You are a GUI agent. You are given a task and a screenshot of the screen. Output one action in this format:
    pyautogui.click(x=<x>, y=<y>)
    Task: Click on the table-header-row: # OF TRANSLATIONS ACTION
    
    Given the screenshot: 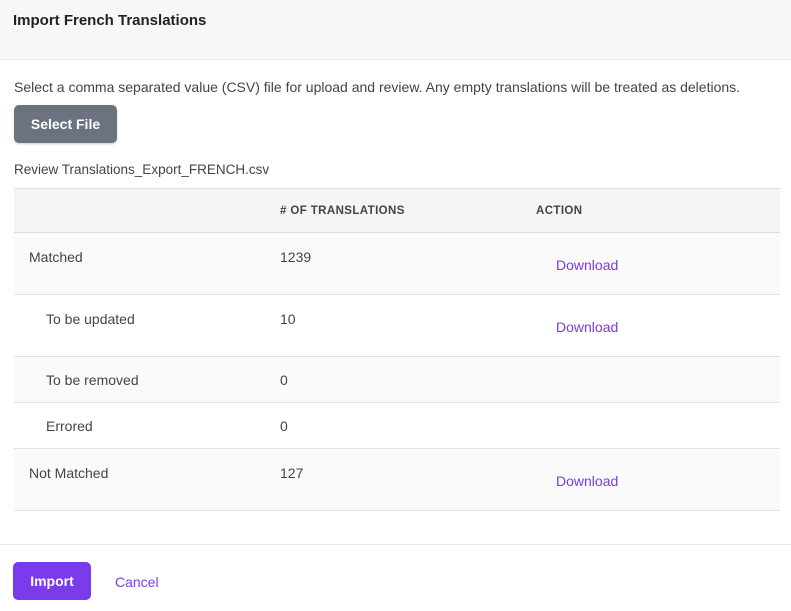 What is the action you would take?
    pyautogui.click(x=397, y=210)
    